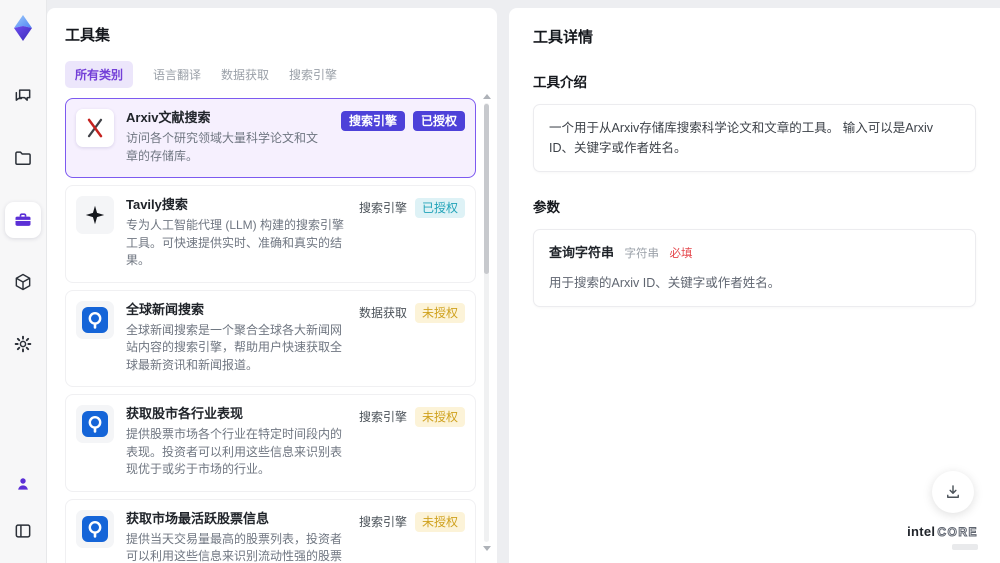  Describe the element at coordinates (88, 35) in the screenshot. I see `page-title: 工具集` at that location.